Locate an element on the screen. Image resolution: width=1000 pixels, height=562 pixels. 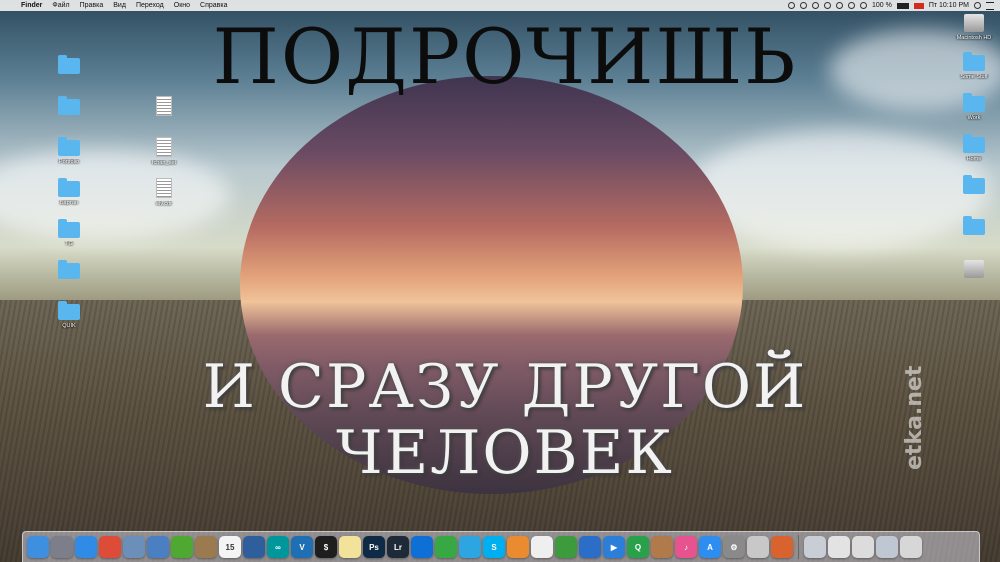
desktop-icon-label: elv.cdr is located at coordinates (164, 204).